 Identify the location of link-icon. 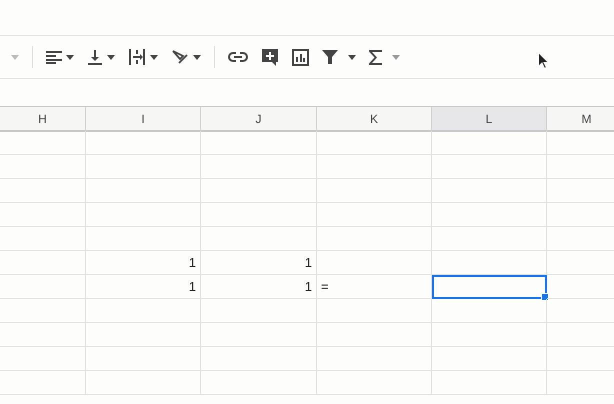
(238, 57).